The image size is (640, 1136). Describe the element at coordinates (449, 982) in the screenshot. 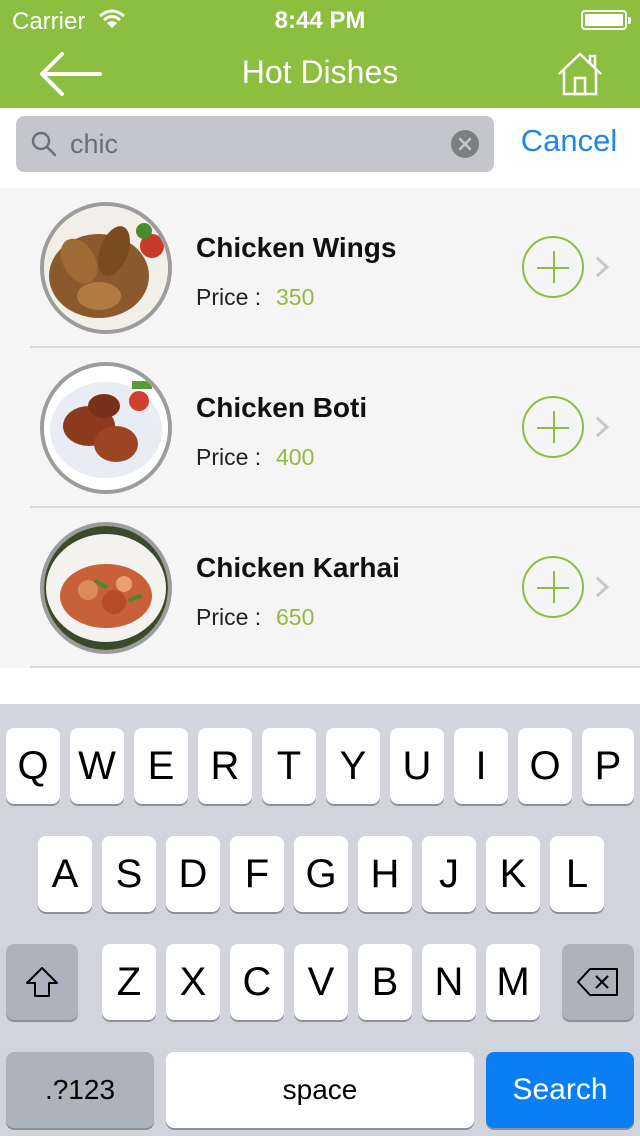

I see `key-n: N` at that location.